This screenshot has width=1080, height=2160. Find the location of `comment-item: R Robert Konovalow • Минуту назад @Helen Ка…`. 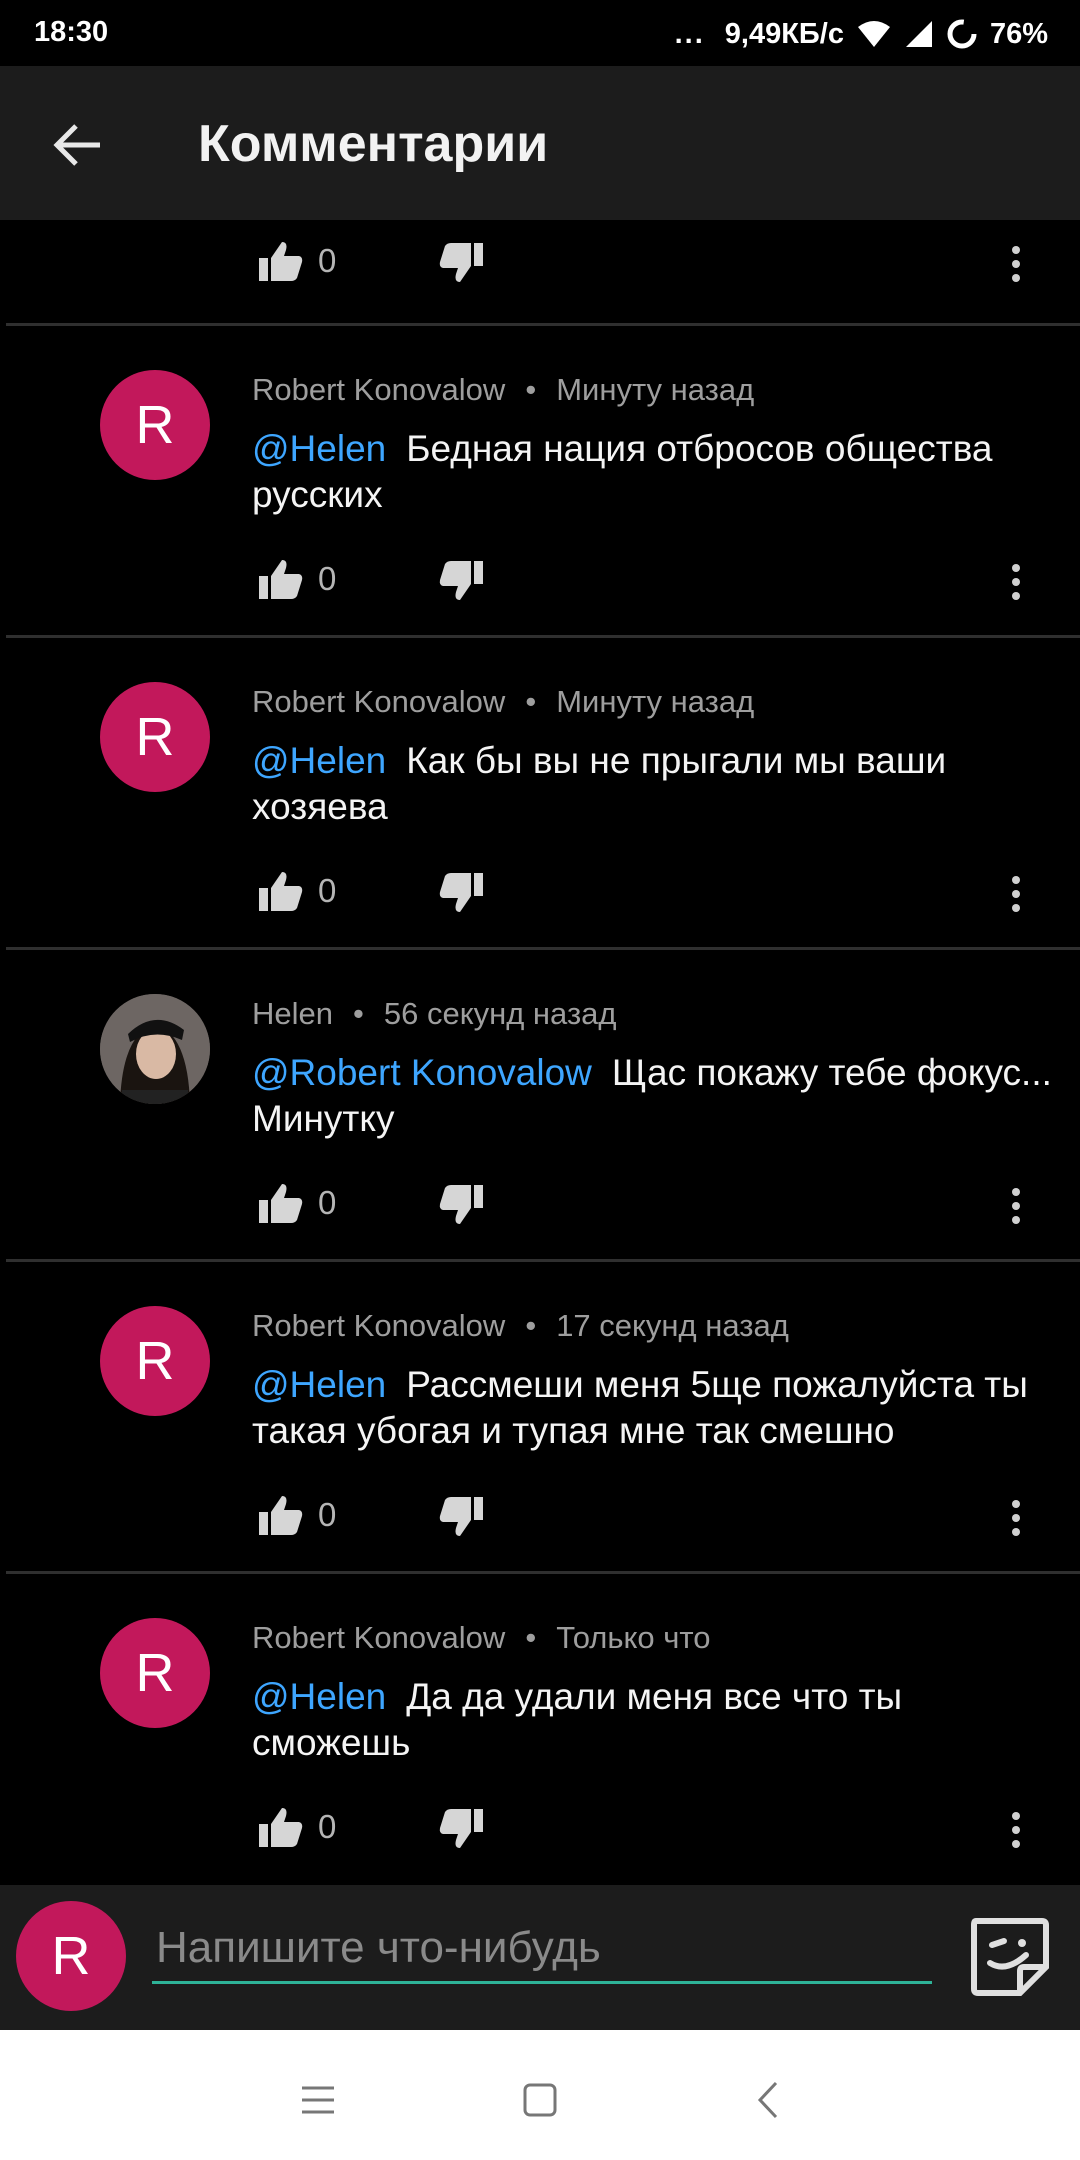

comment-item: R Robert Konovalow • Минуту назад @Helen Ка… is located at coordinates (540, 794).